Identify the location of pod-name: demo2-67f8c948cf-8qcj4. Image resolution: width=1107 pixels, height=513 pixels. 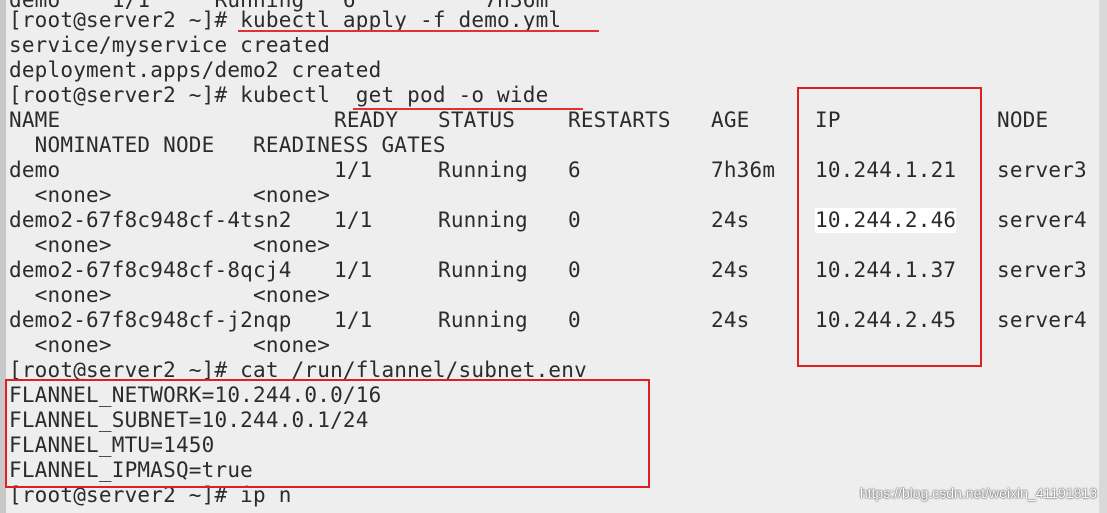
(150, 270).